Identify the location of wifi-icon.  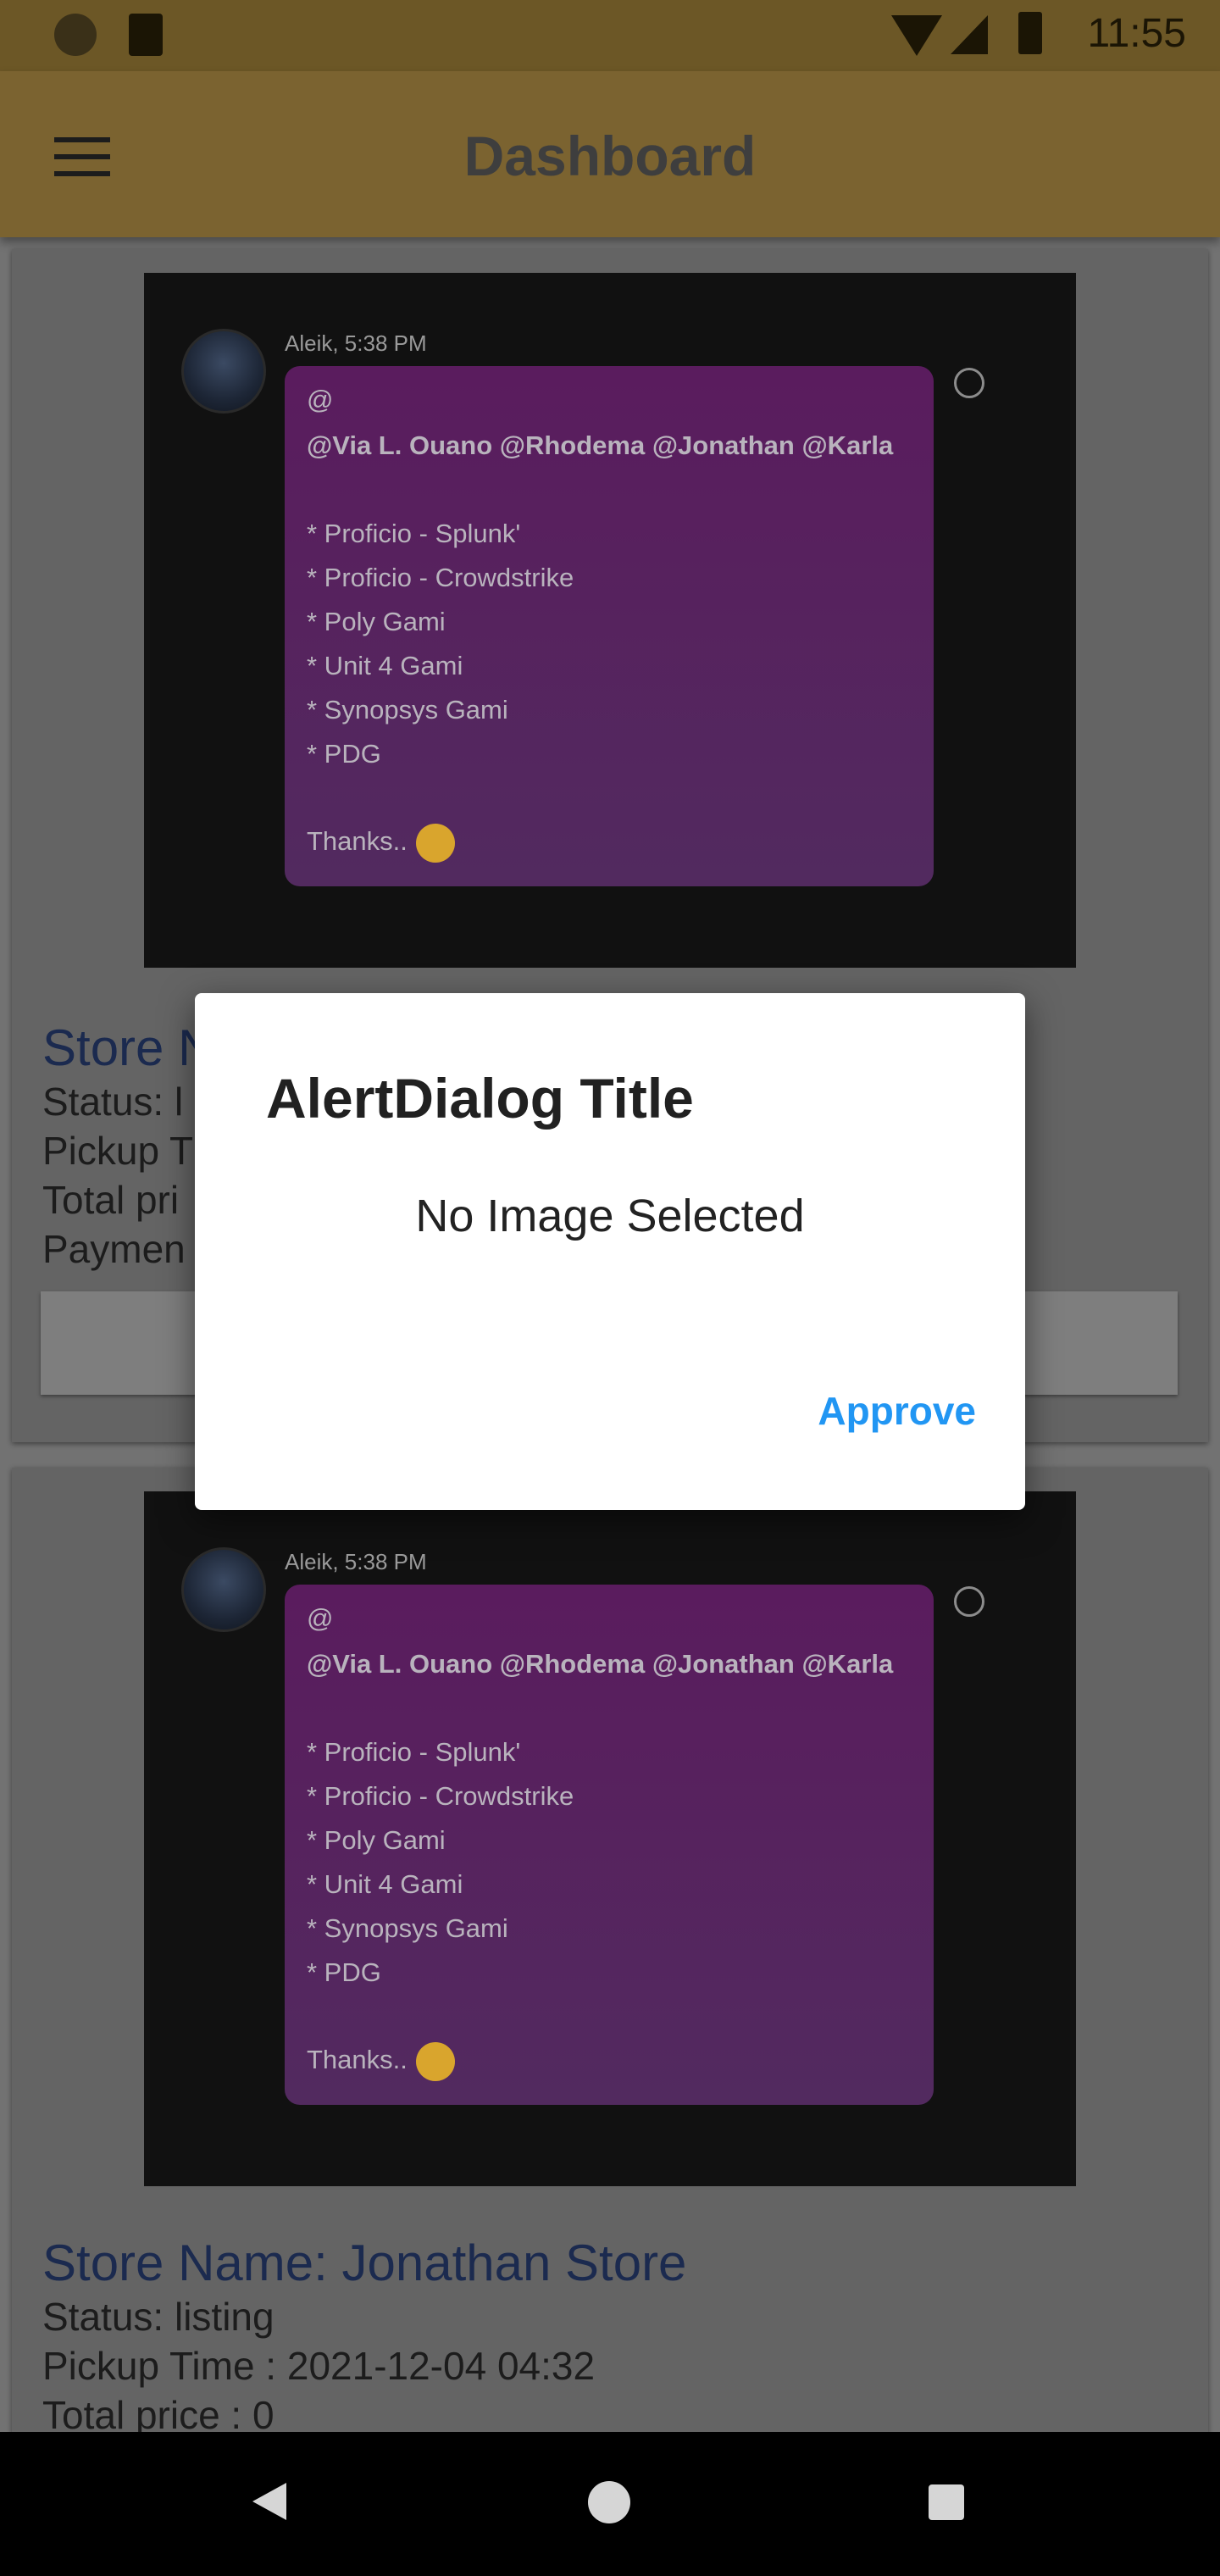
(916, 35).